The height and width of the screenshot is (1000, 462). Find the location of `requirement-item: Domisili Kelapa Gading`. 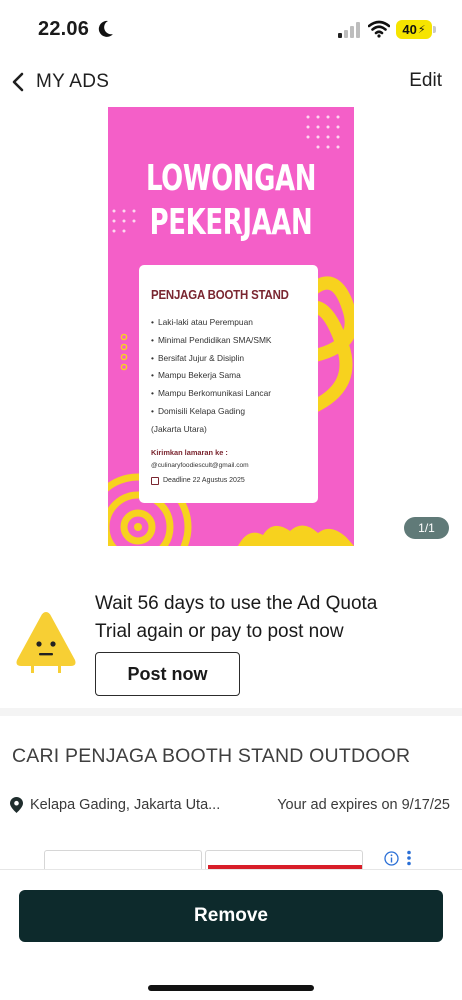

requirement-item: Domisili Kelapa Gading is located at coordinates (228, 412).